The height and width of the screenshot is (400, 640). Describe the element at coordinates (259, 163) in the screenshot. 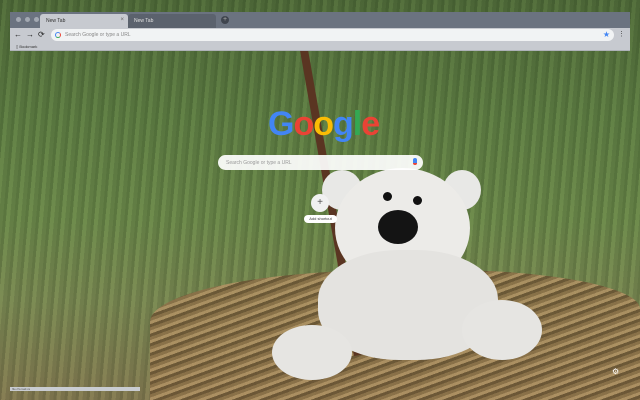

I see `search-placeholder: Search Google or type a URL` at that location.